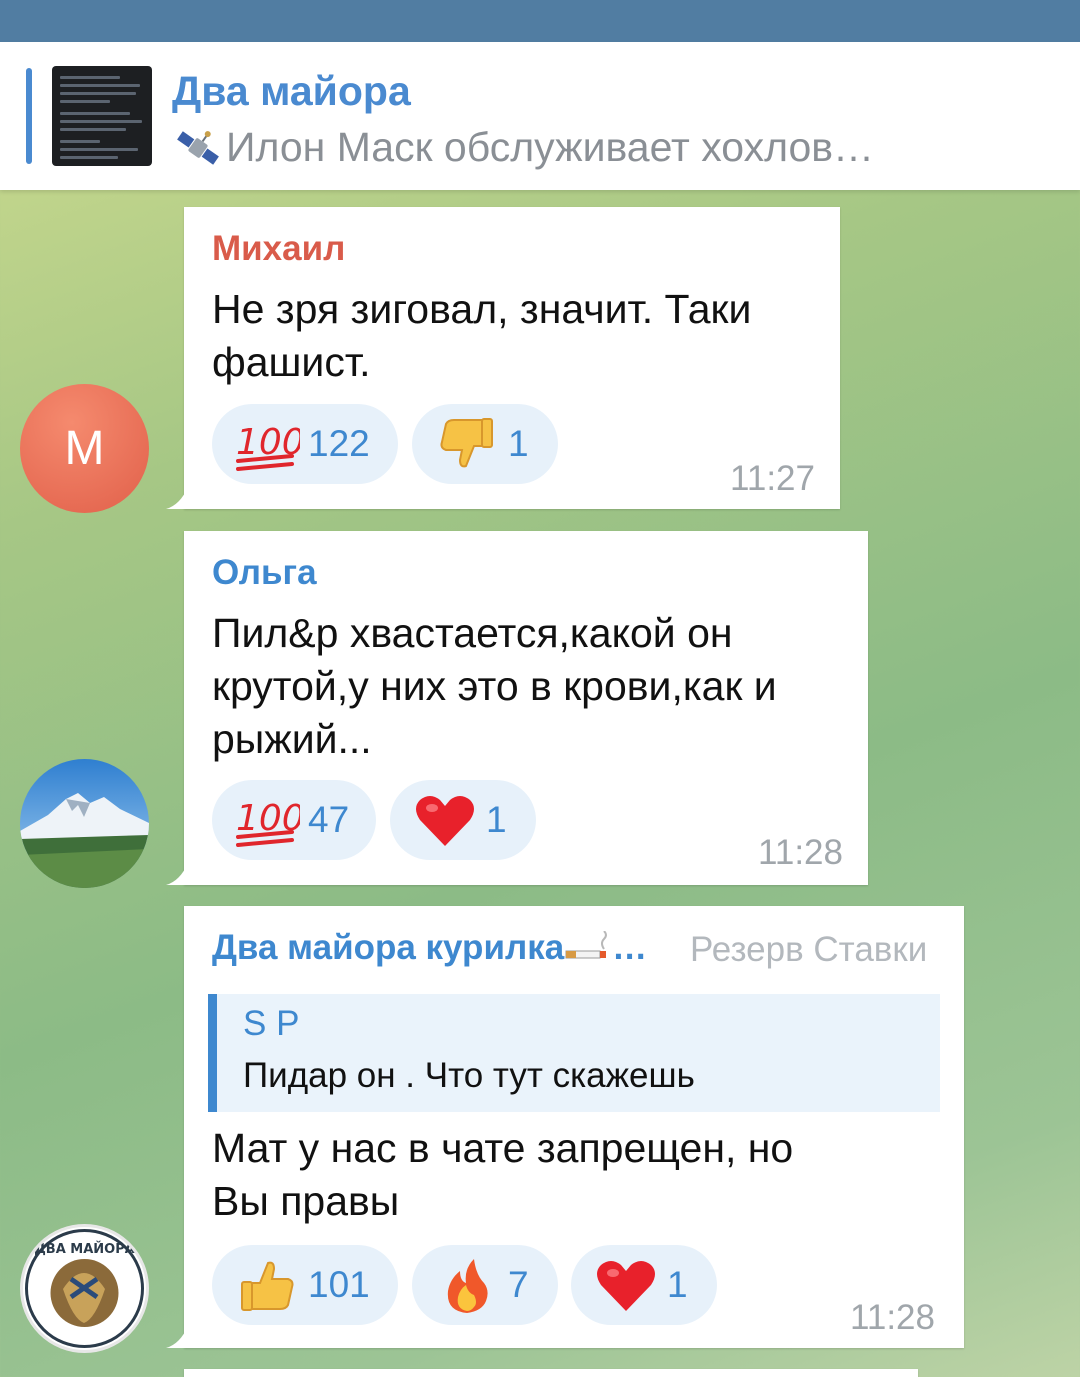 The width and height of the screenshot is (1080, 1377). What do you see at coordinates (198, 147) in the screenshot?
I see `satellite-icon` at bounding box center [198, 147].